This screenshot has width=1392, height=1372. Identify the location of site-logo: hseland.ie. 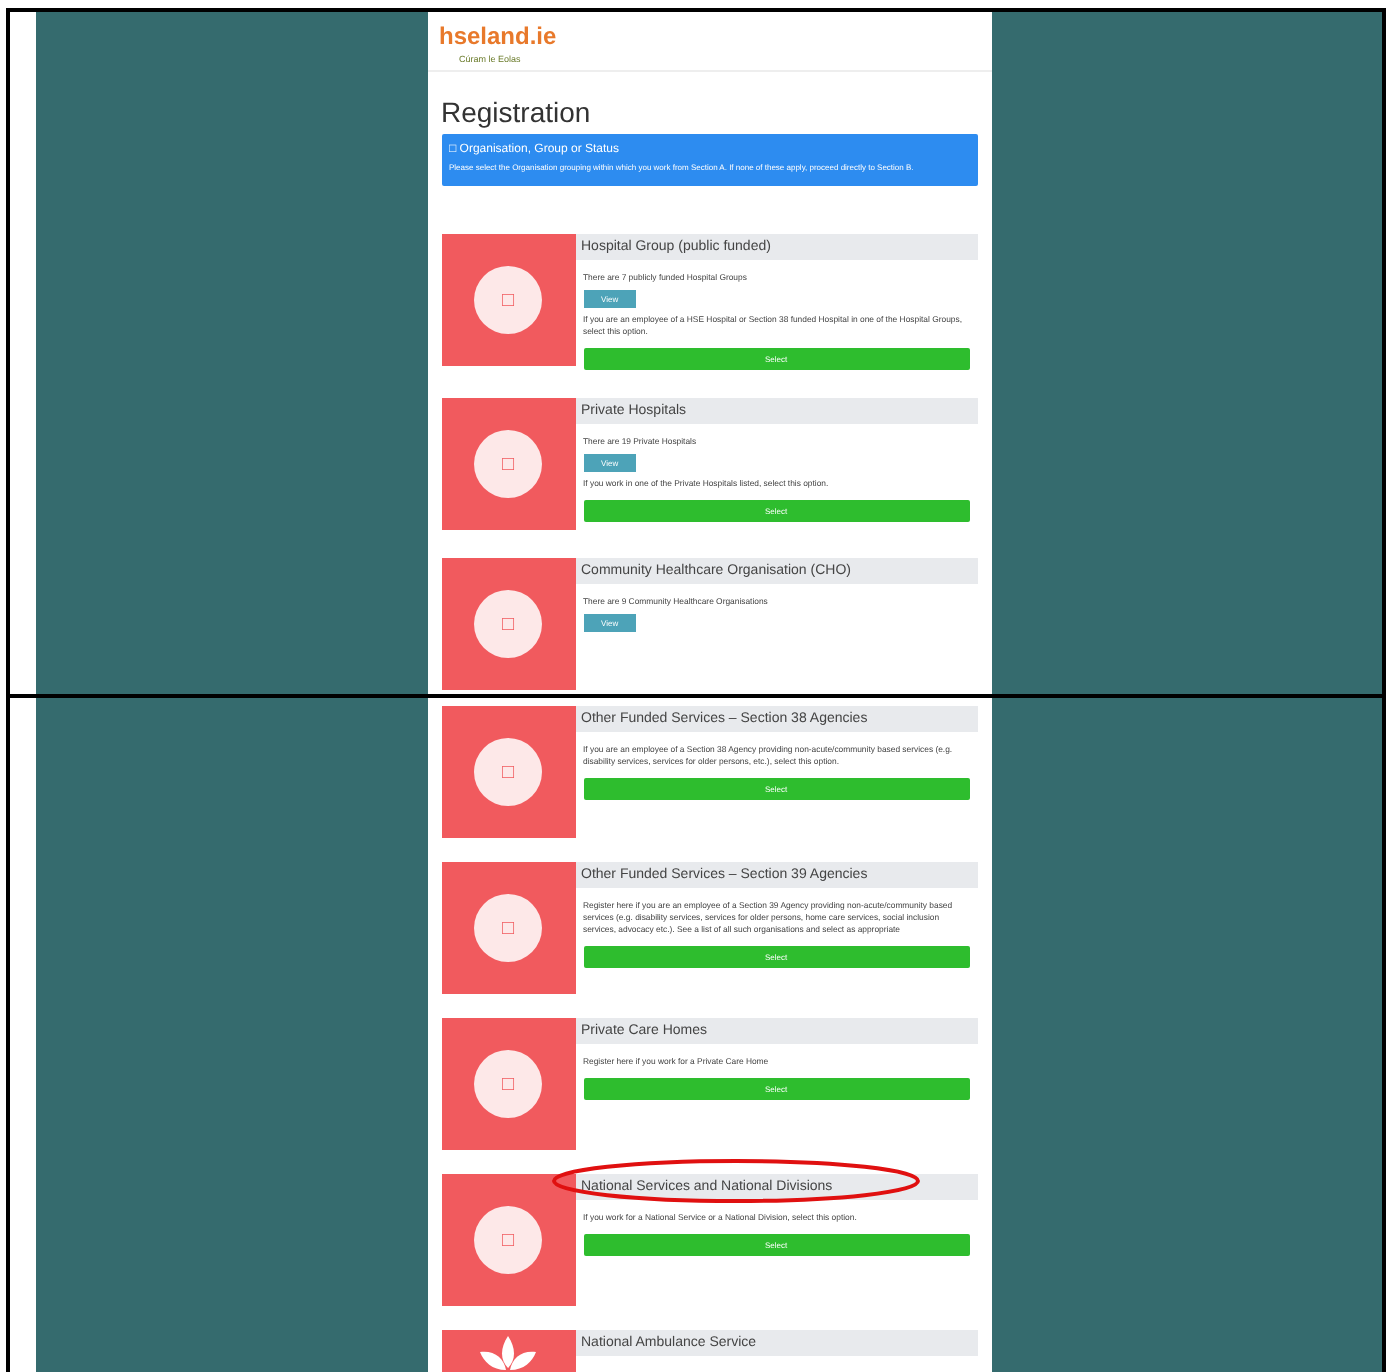
(498, 37).